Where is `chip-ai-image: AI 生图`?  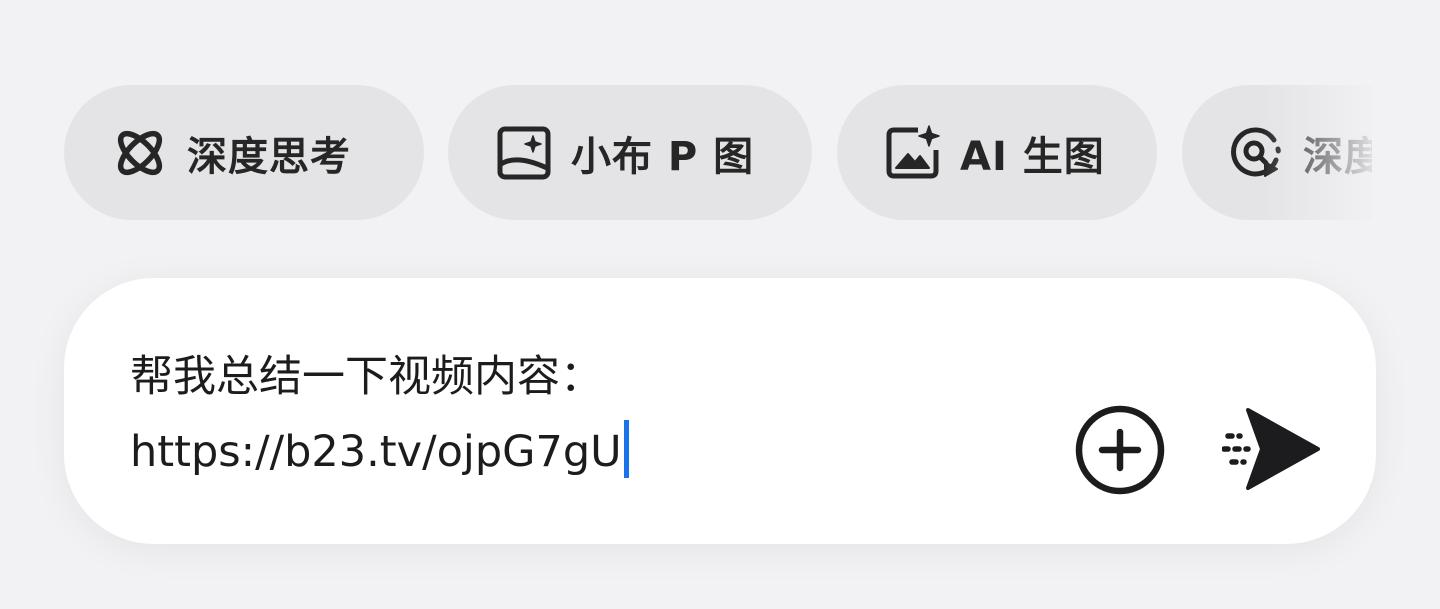
chip-ai-image: AI 生图 is located at coordinates (997, 152).